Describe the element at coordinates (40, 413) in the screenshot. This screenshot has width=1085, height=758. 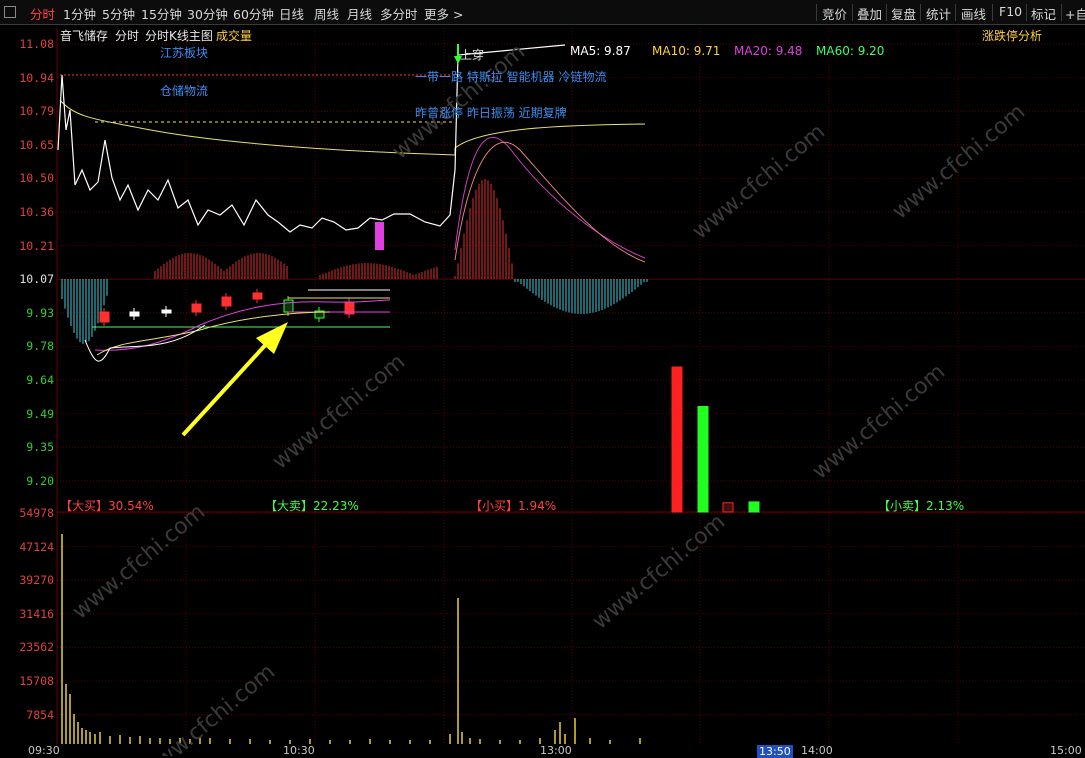
I see `price-tick: 9.49` at that location.